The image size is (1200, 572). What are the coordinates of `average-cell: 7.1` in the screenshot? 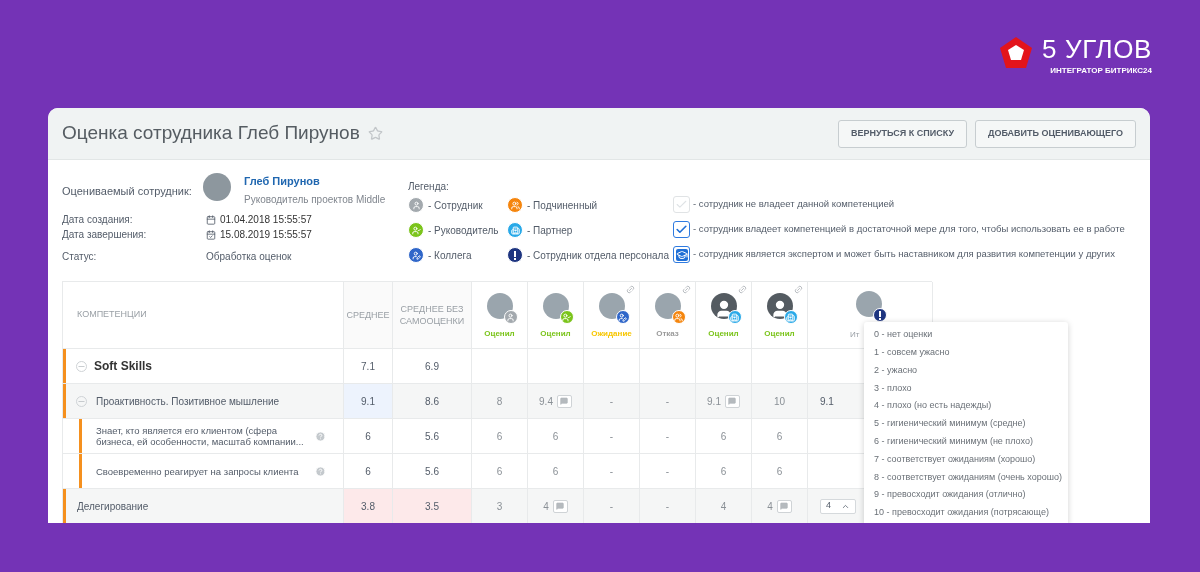 It's located at (368, 366).